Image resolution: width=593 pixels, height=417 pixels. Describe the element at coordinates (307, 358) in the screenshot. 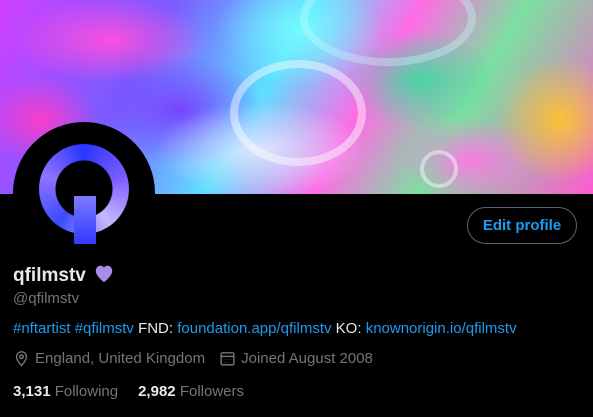

I see `joined-text: Joined August 2008` at that location.